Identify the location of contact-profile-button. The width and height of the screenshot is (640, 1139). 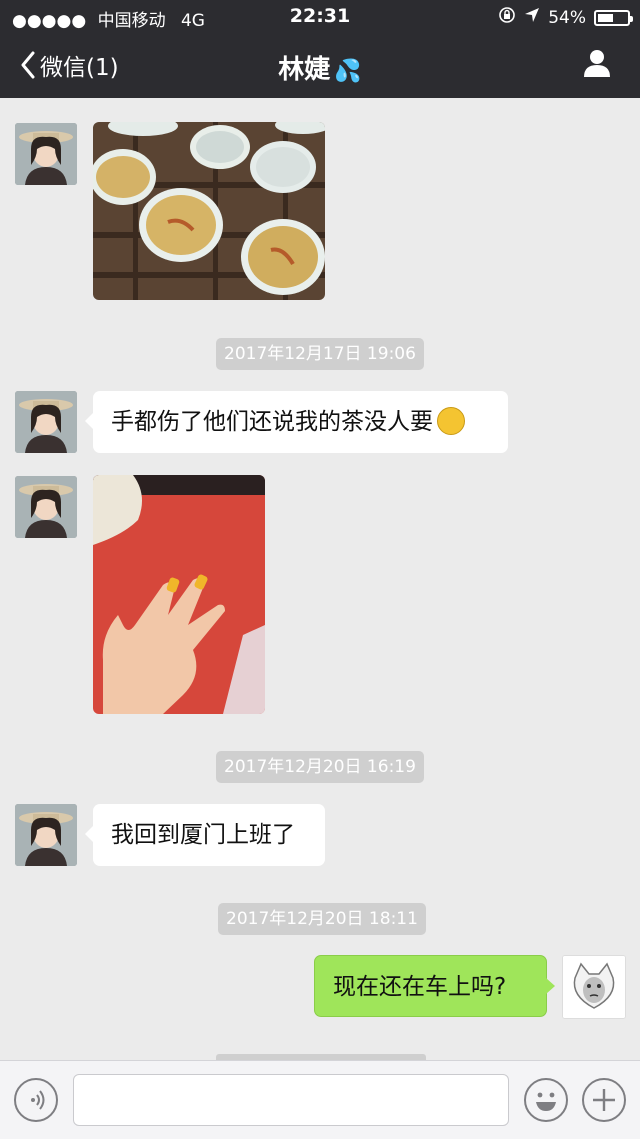
(597, 65).